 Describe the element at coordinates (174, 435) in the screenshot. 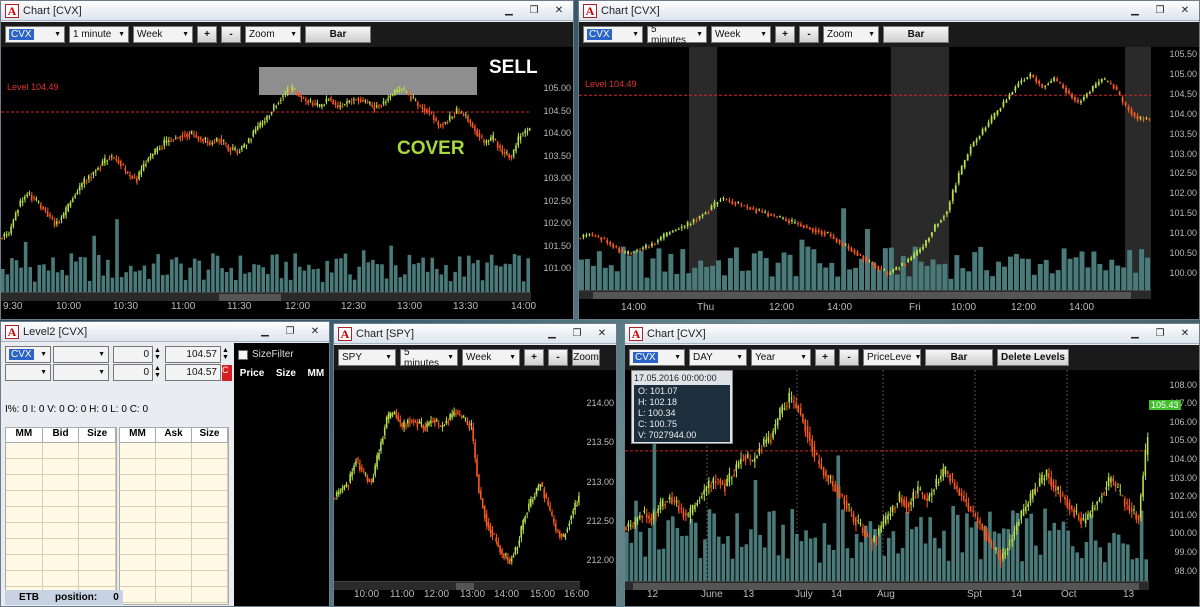

I see `column-header: Ask` at that location.